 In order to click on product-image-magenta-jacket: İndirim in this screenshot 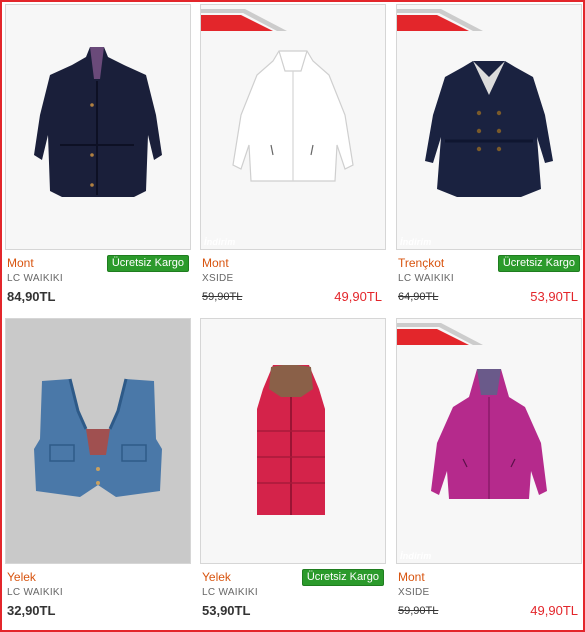, I will do `click(489, 441)`.